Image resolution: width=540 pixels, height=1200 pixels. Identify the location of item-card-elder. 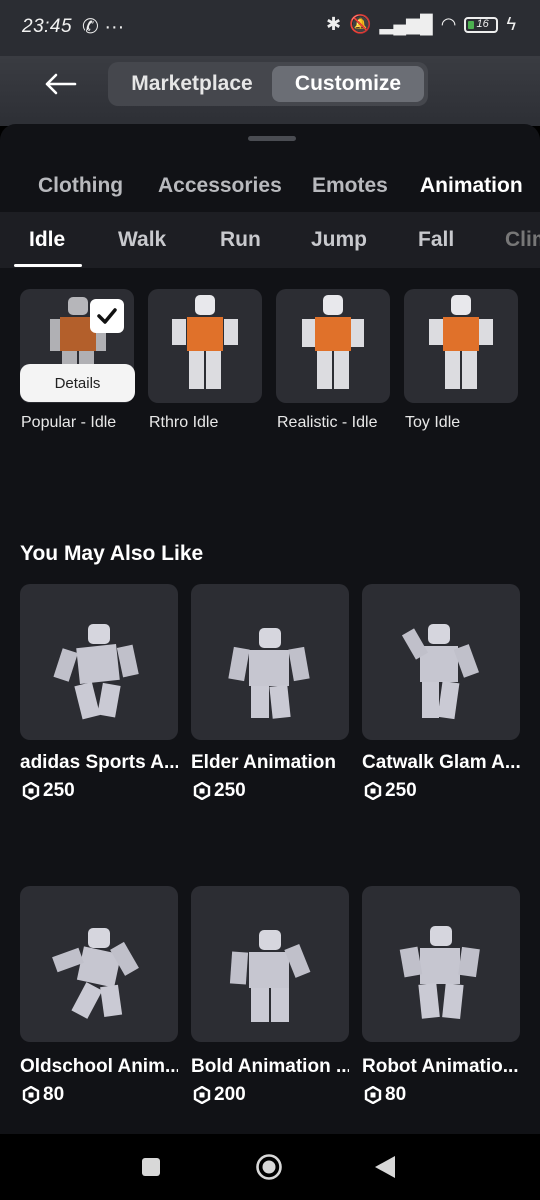
(270, 662).